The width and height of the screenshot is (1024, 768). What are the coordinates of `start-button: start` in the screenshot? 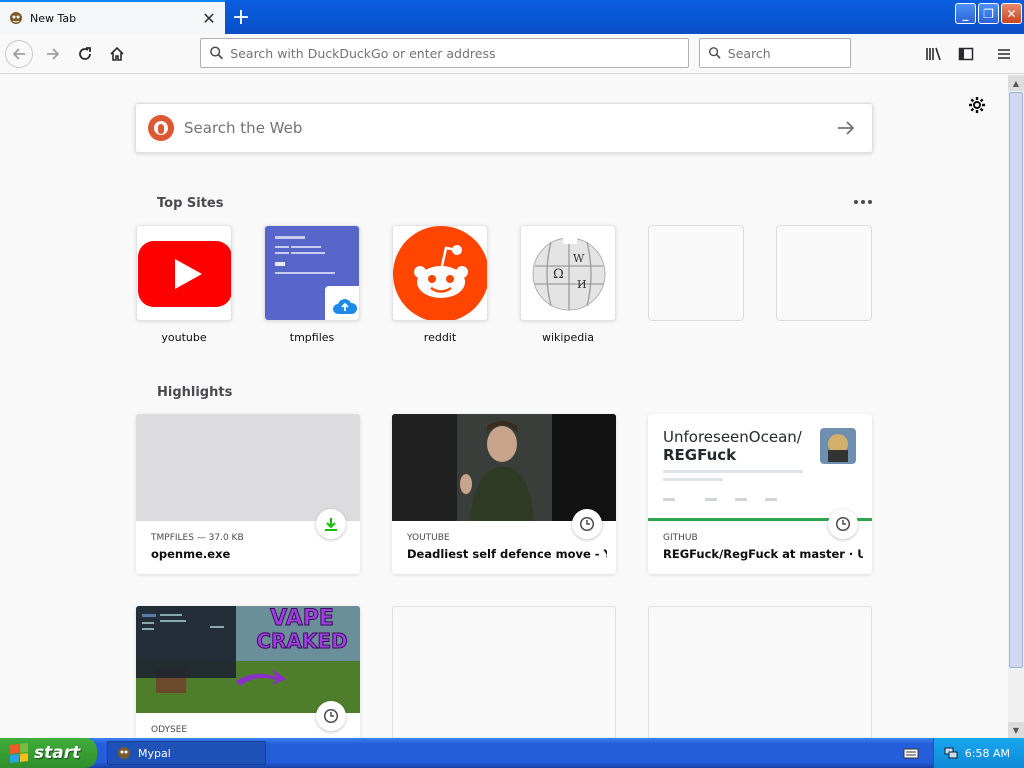 It's located at (48, 753).